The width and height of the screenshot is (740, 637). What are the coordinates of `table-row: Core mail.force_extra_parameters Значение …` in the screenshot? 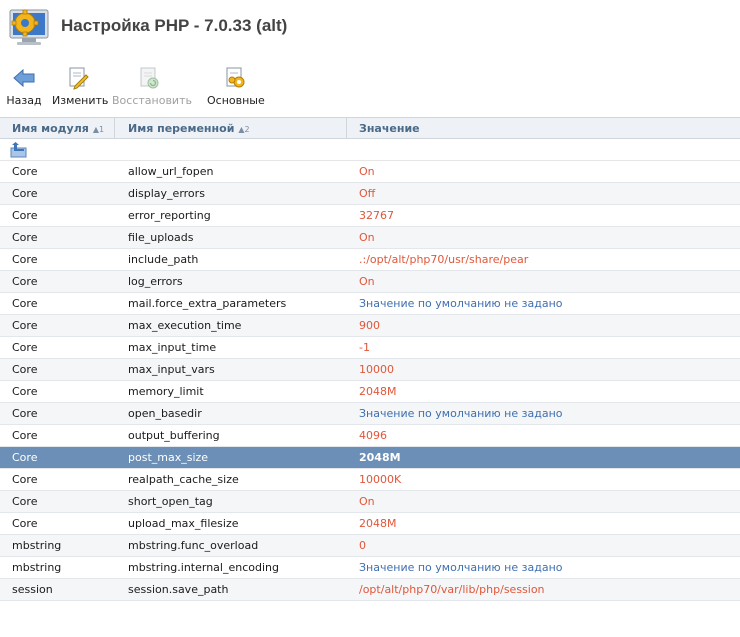 It's located at (370, 304).